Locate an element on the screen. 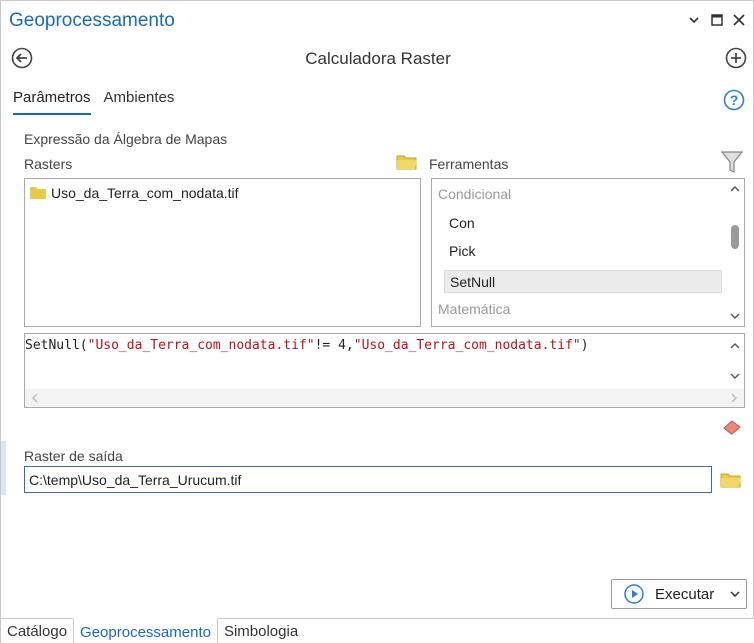  tab-bar: Parâmetros Ambientes is located at coordinates (100, 102).